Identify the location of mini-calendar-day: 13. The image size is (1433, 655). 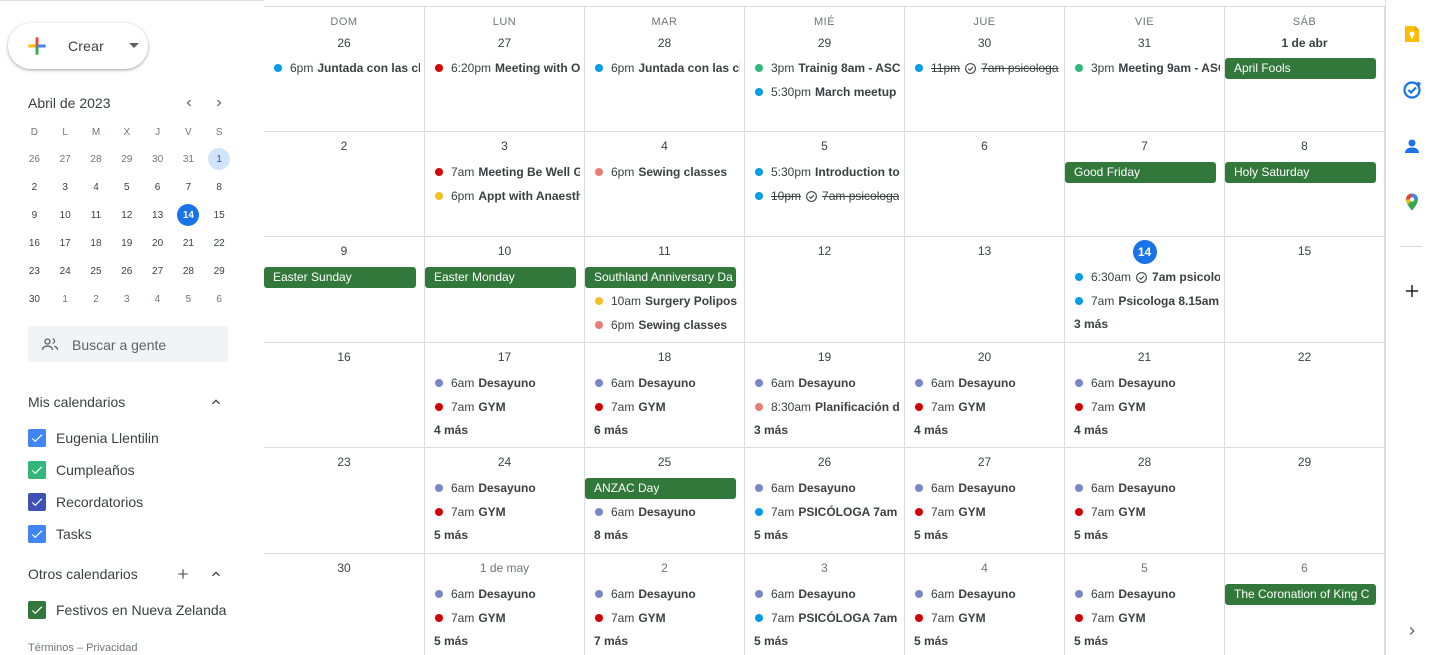
(157, 215).